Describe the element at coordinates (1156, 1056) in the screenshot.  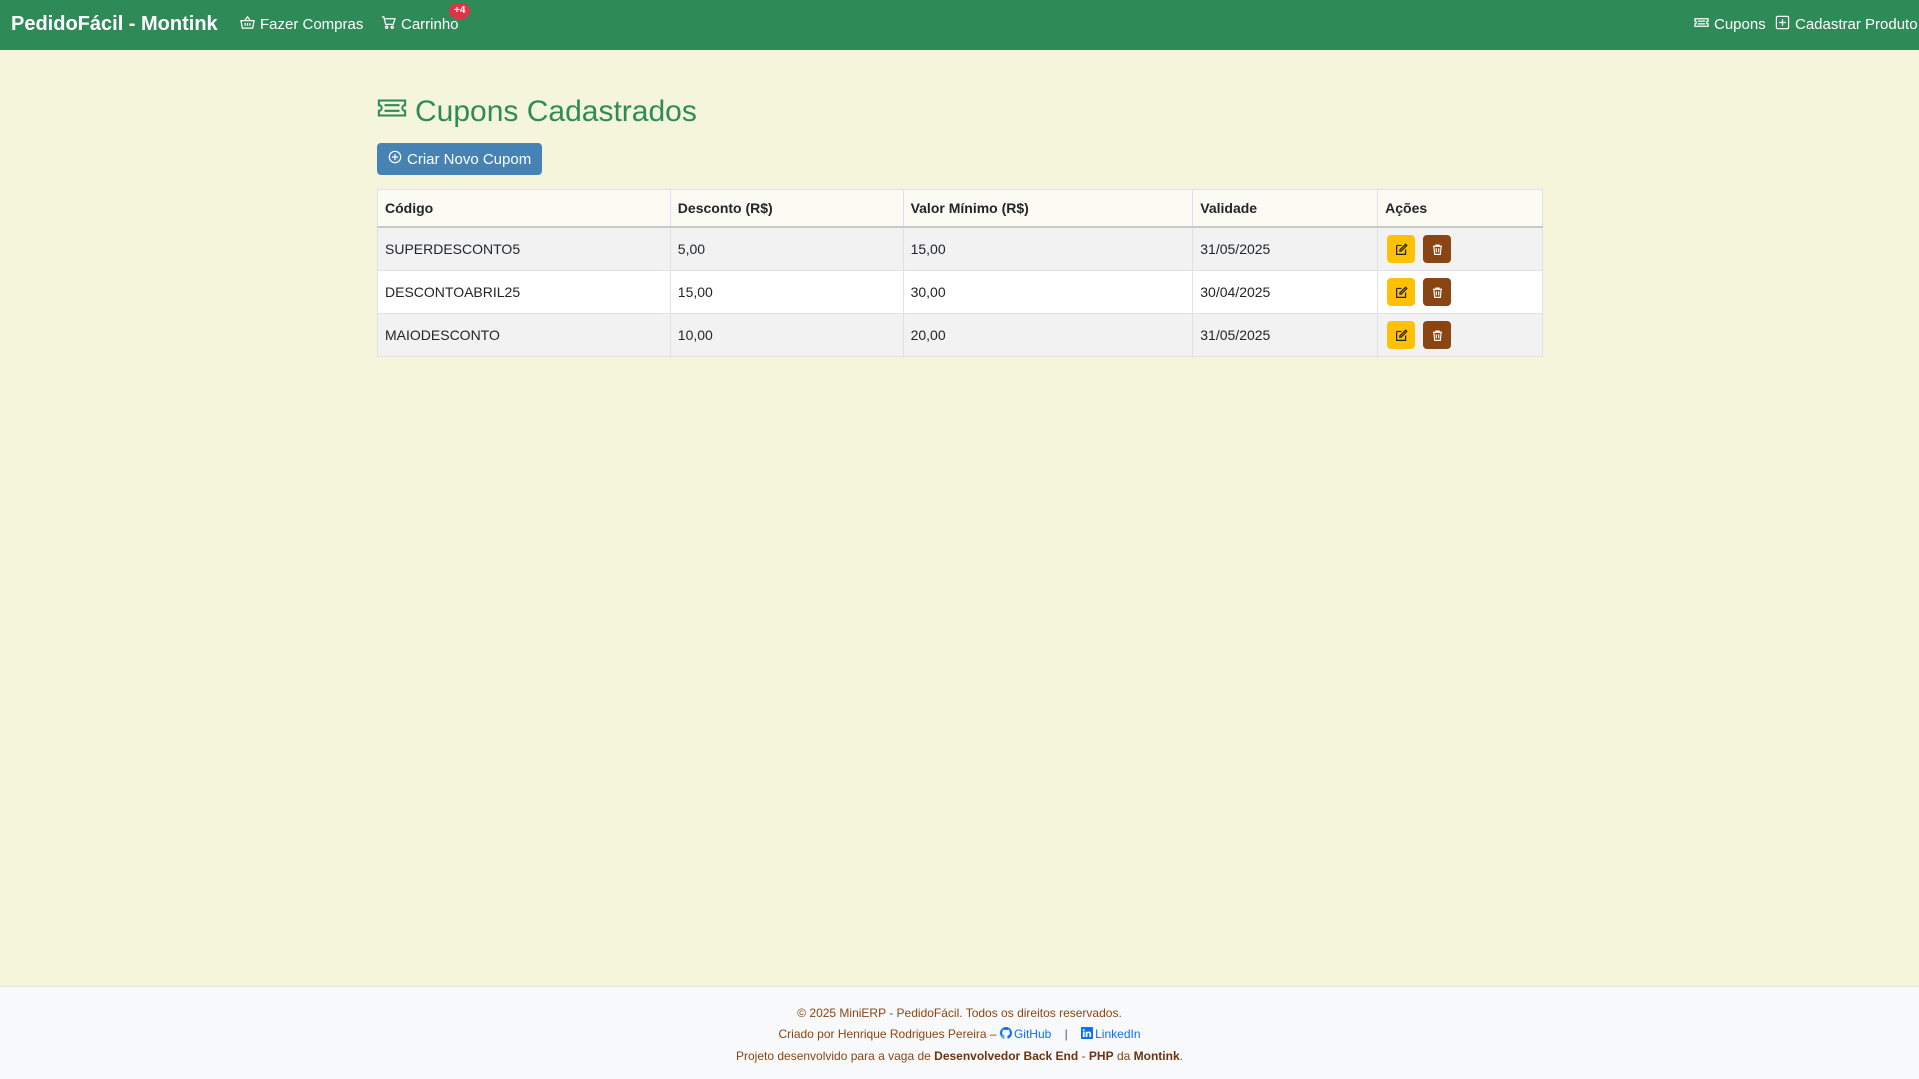
I see `footer-company: Montink` at that location.